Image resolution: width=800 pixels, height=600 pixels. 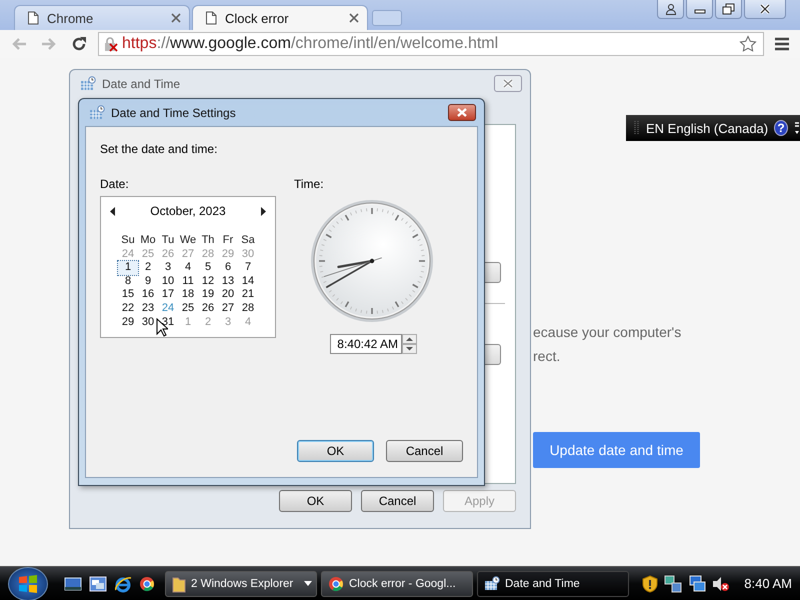 What do you see at coordinates (79, 44) in the screenshot?
I see `reload-icon` at bounding box center [79, 44].